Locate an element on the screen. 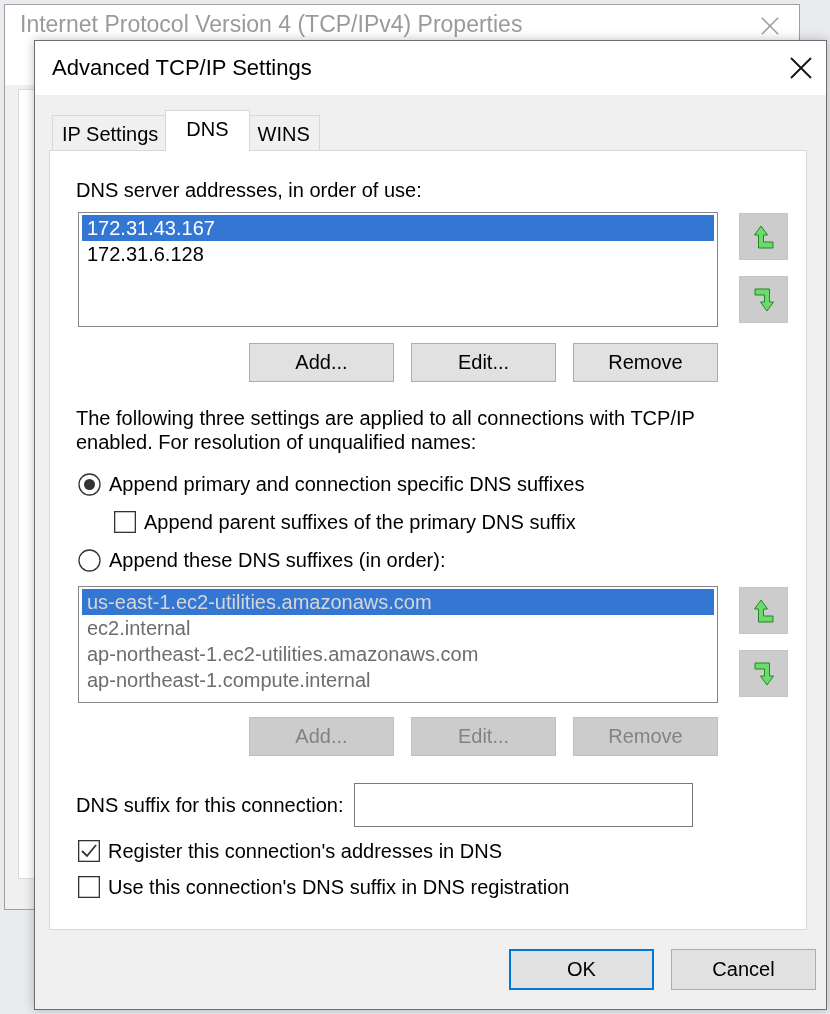  option-label: Use this connection's DNS suffix in DNS registration is located at coordinates (339, 887).